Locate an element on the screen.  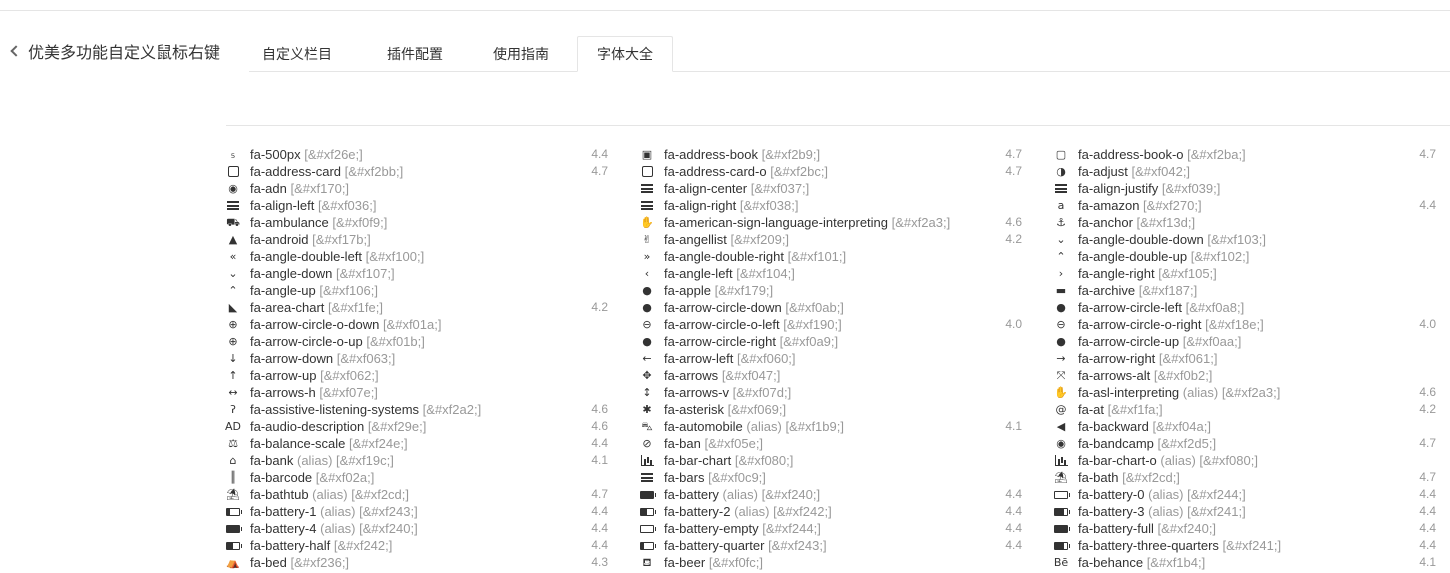
icon-class-name: fa-arrows [&#xf047;] is located at coordinates (722, 375).